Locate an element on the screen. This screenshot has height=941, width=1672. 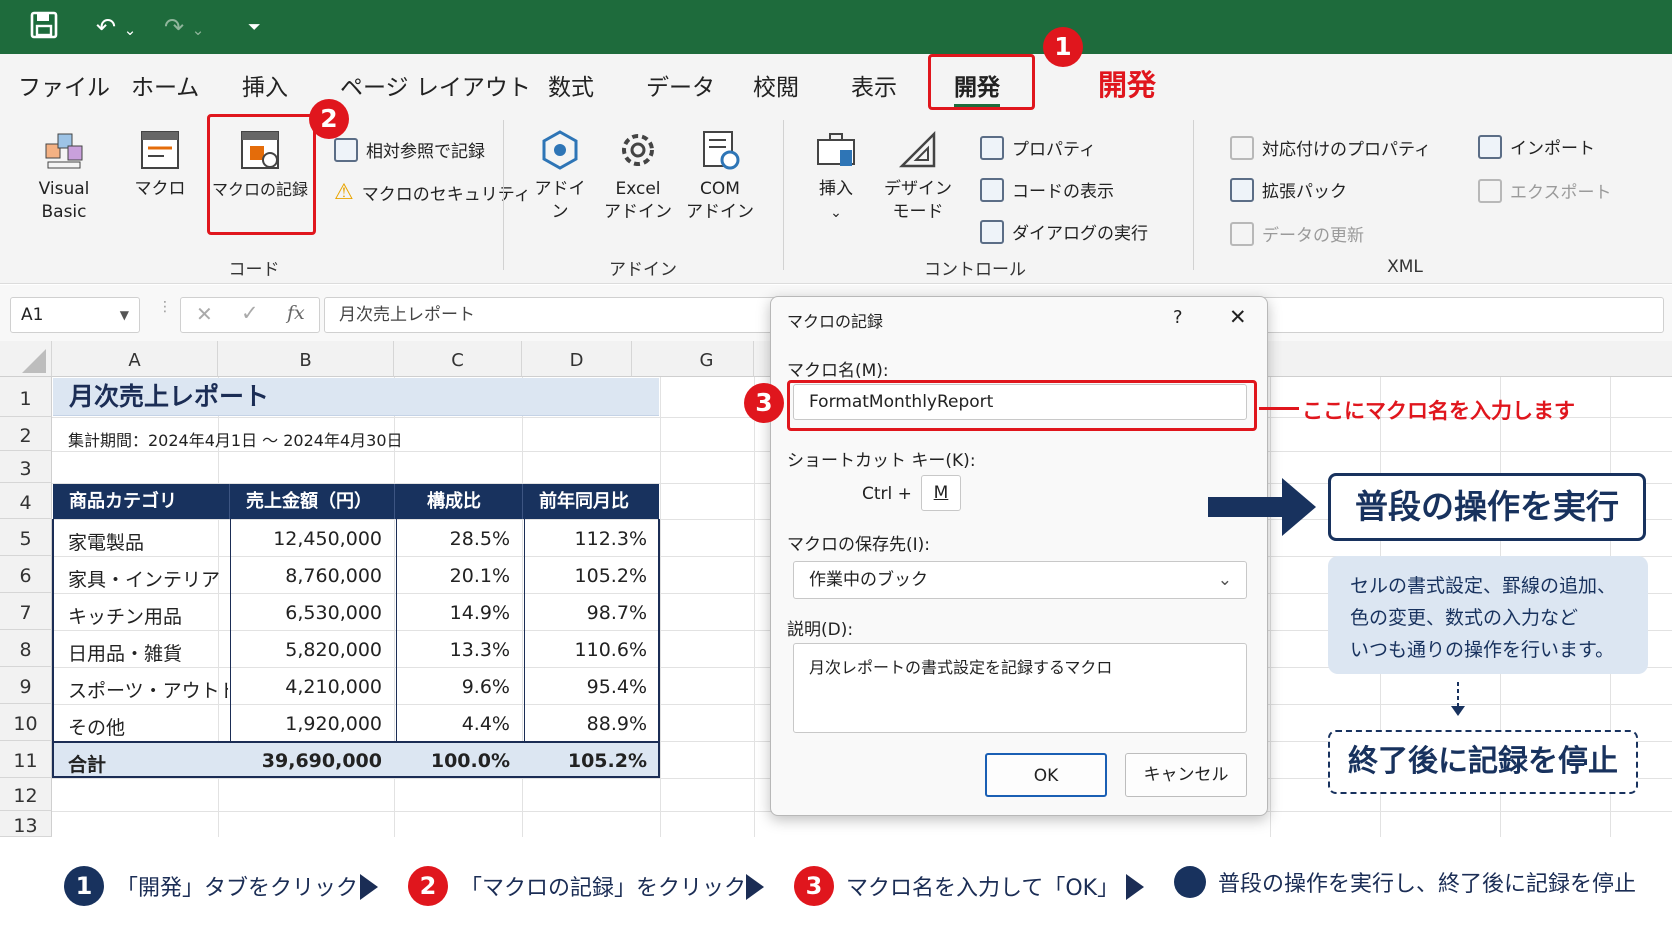
com-addins-button: COM アドイン is located at coordinates (720, 176).